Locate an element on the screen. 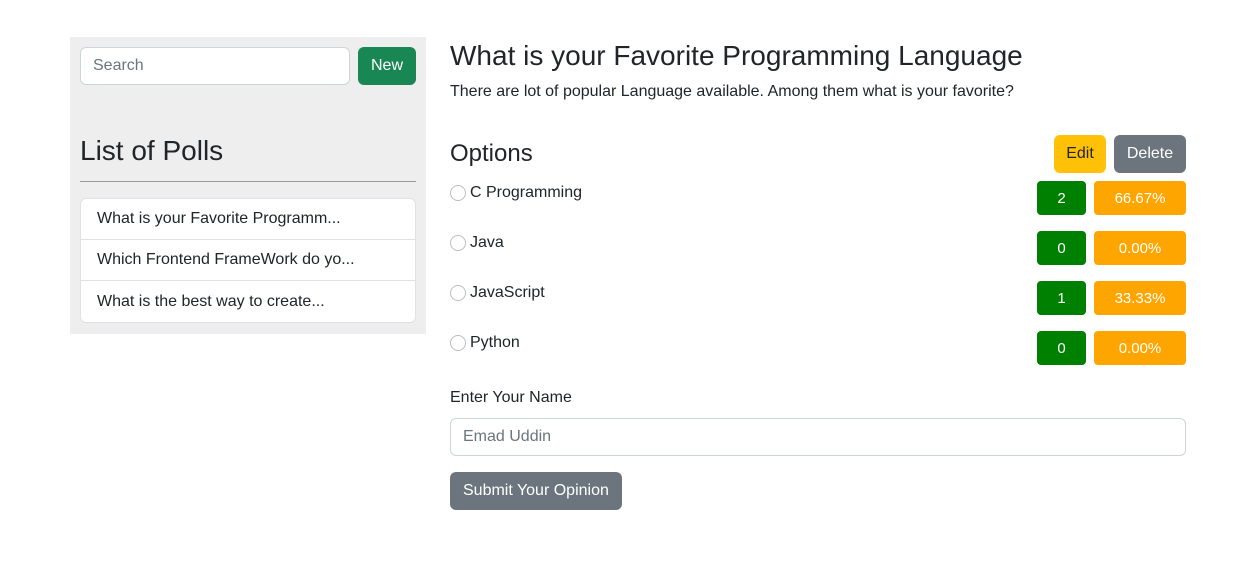 This screenshot has width=1252, height=568. option-row: C Programming 2 66.67% is located at coordinates (818, 206).